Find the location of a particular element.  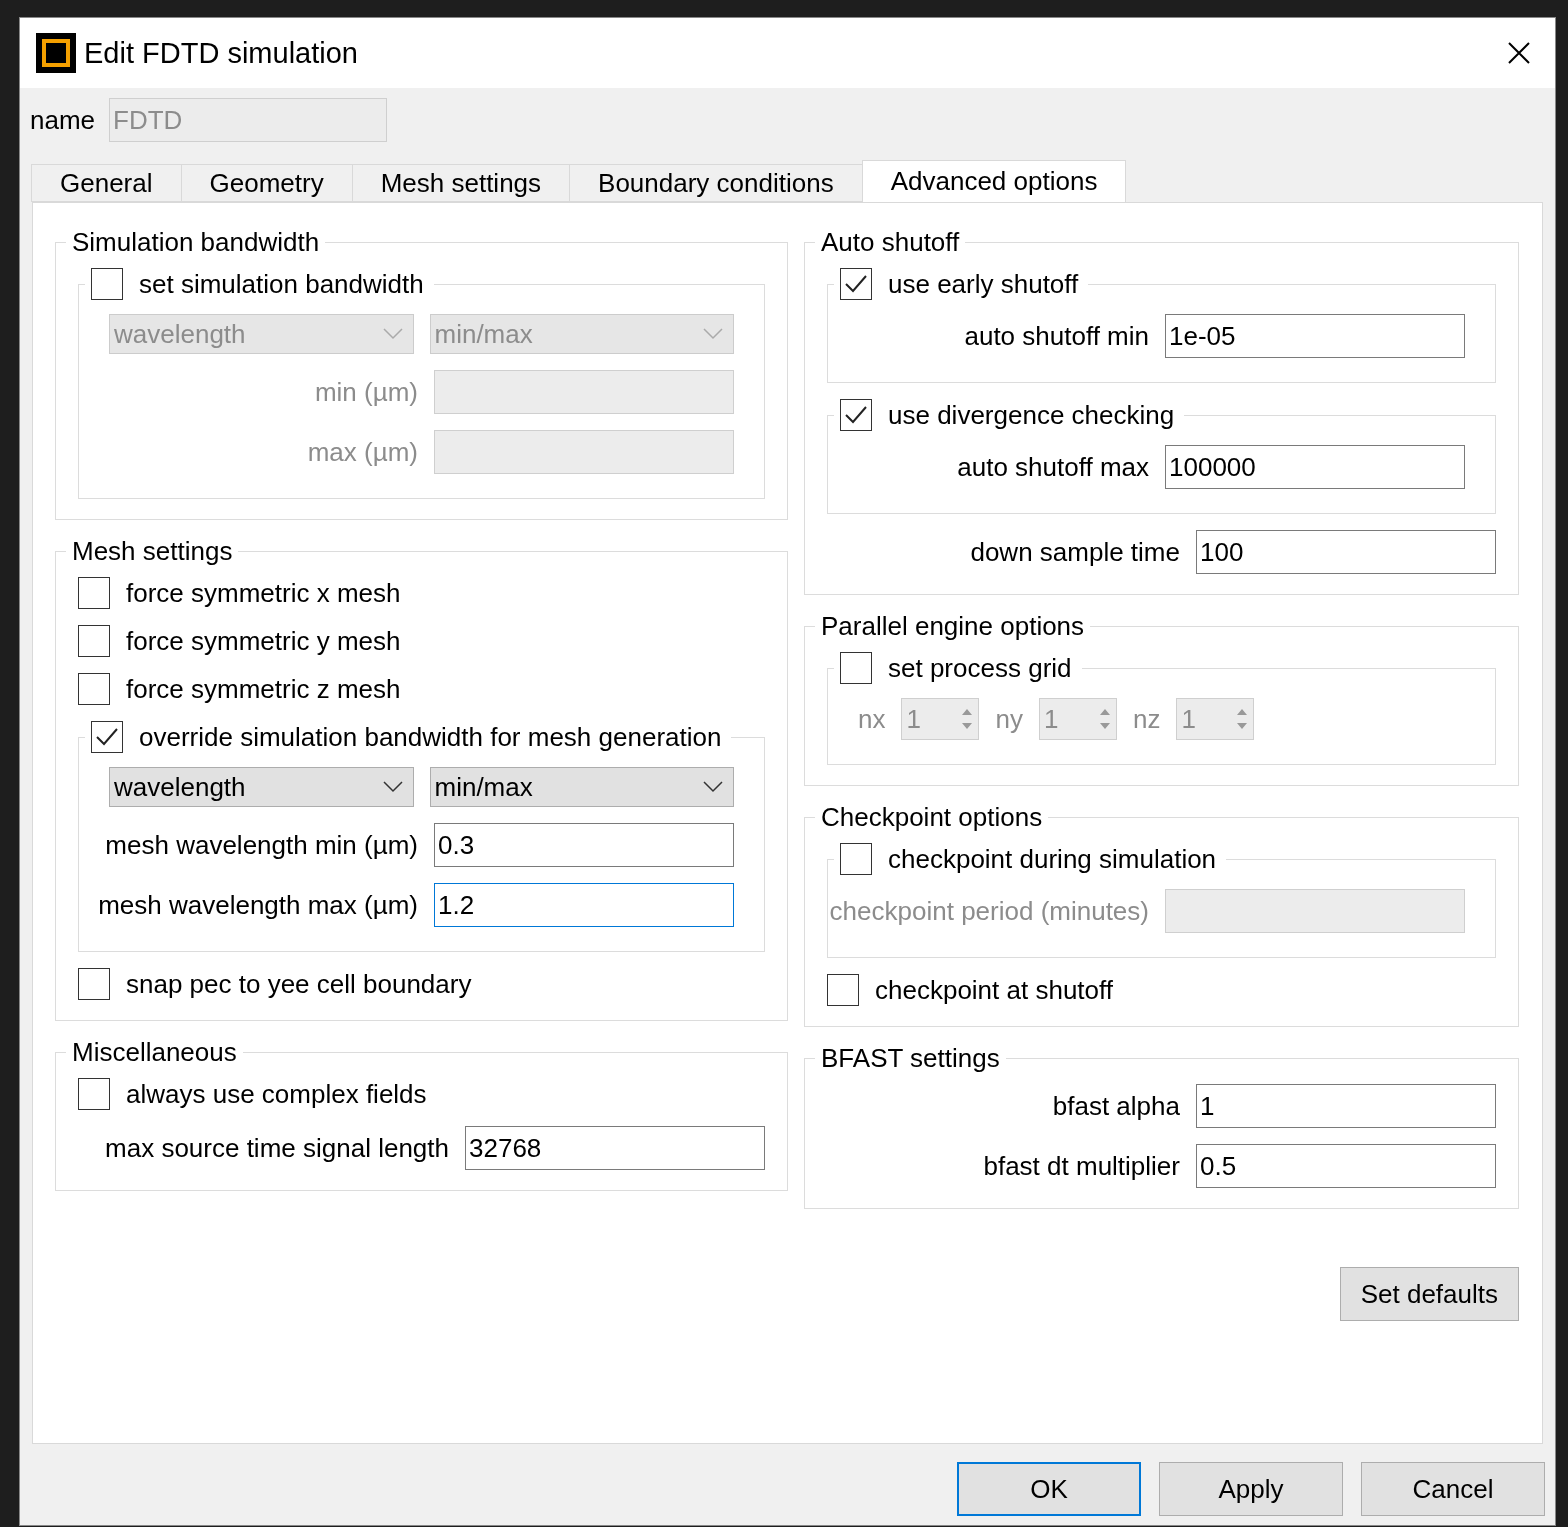

checkbox-label: snap pec to yee cell boundary is located at coordinates (299, 984).